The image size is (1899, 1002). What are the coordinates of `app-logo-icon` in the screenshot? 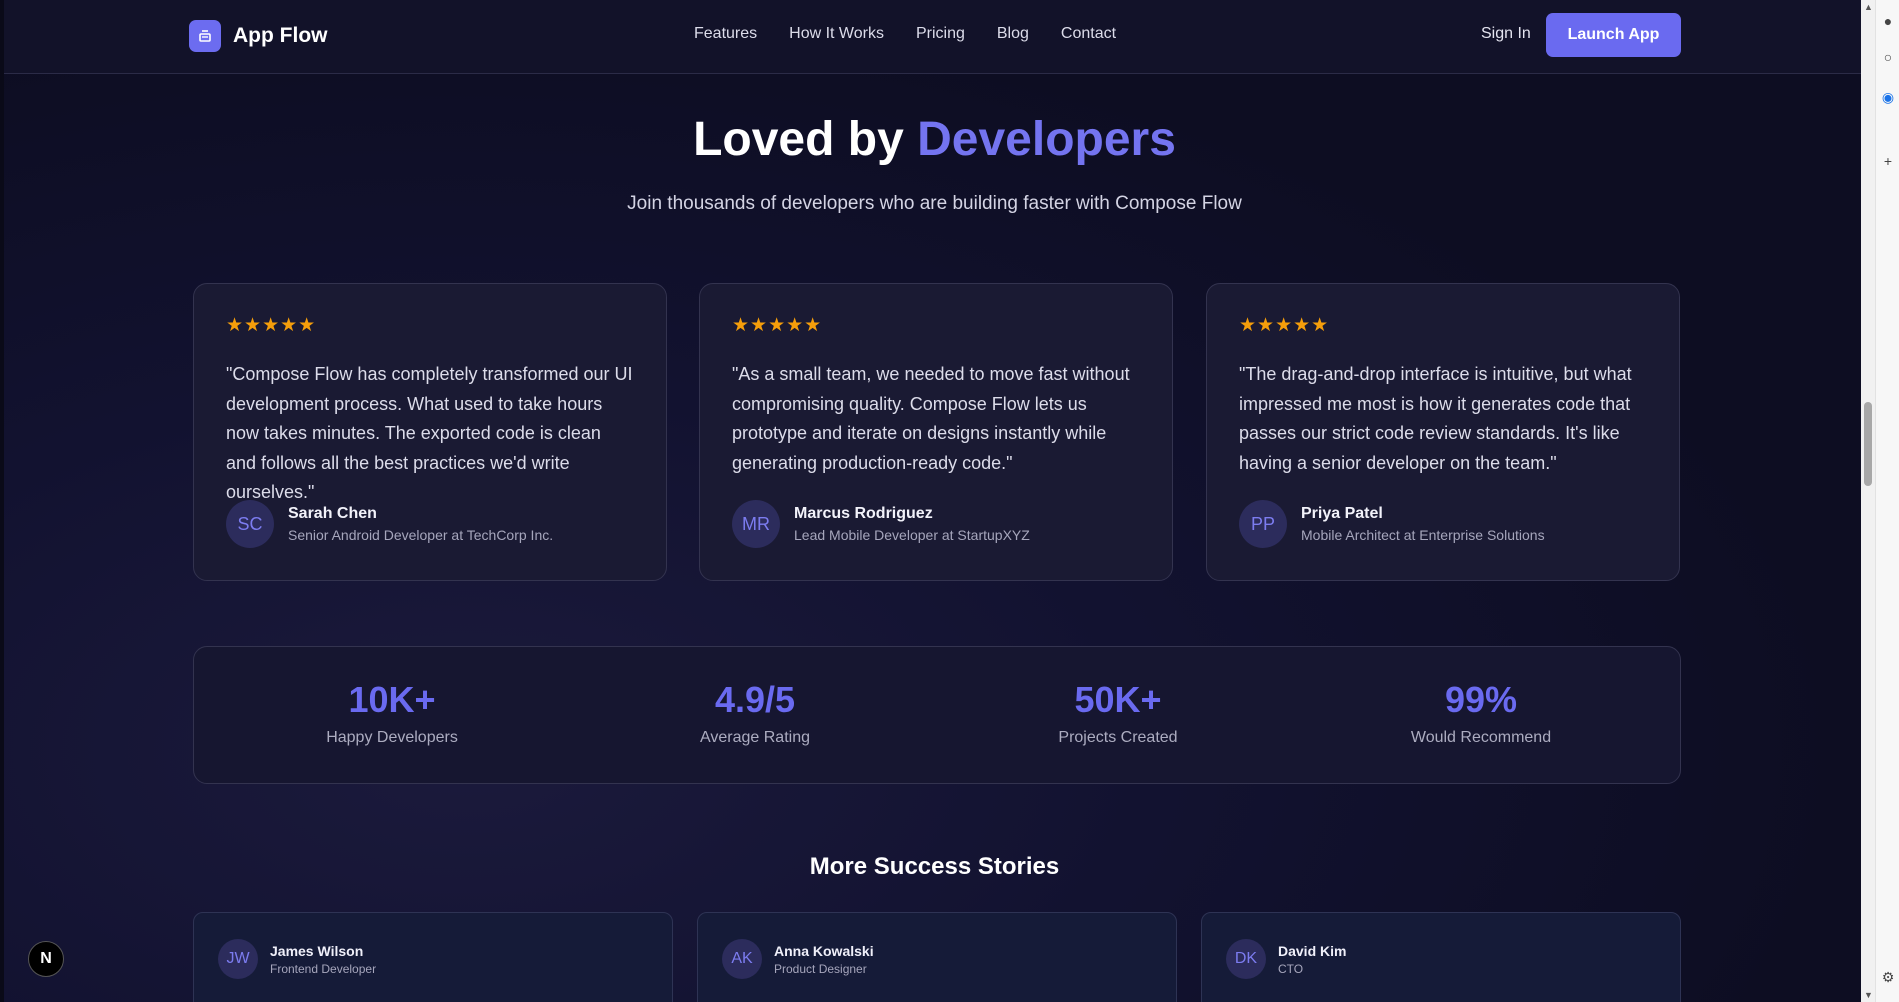 It's located at (205, 36).